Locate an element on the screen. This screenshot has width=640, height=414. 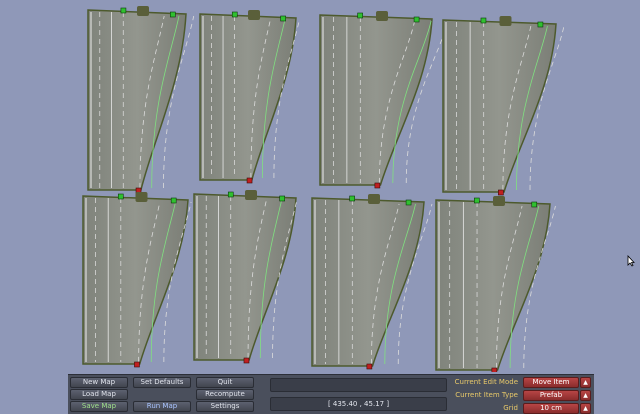
settings-button: Settings is located at coordinates (225, 406).